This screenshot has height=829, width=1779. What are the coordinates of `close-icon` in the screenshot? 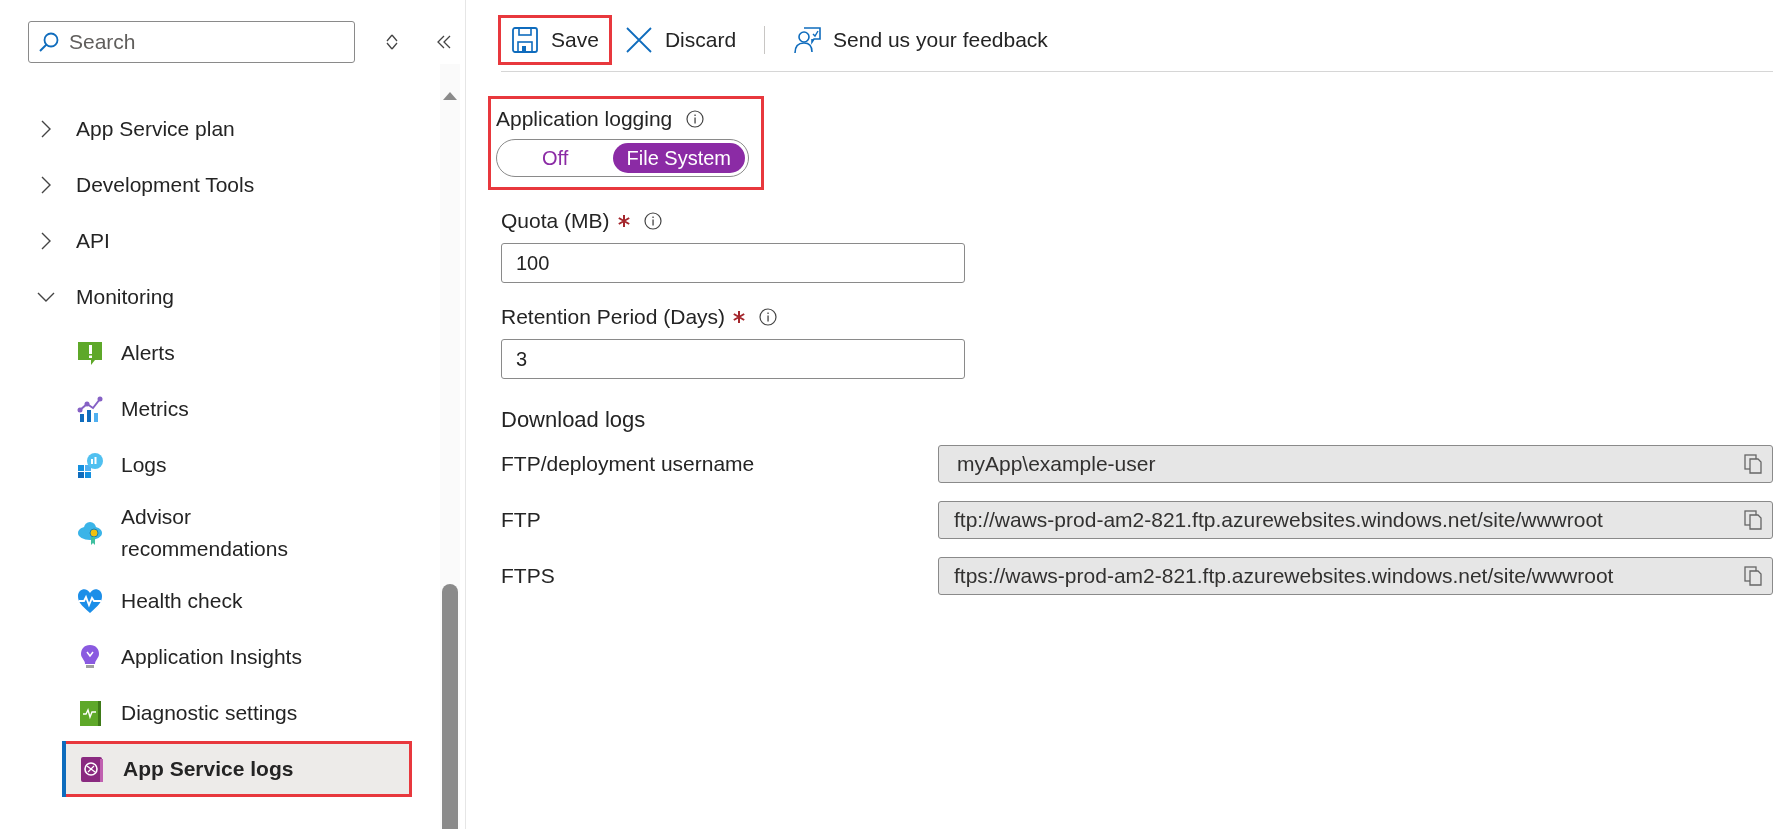 It's located at (638, 40).